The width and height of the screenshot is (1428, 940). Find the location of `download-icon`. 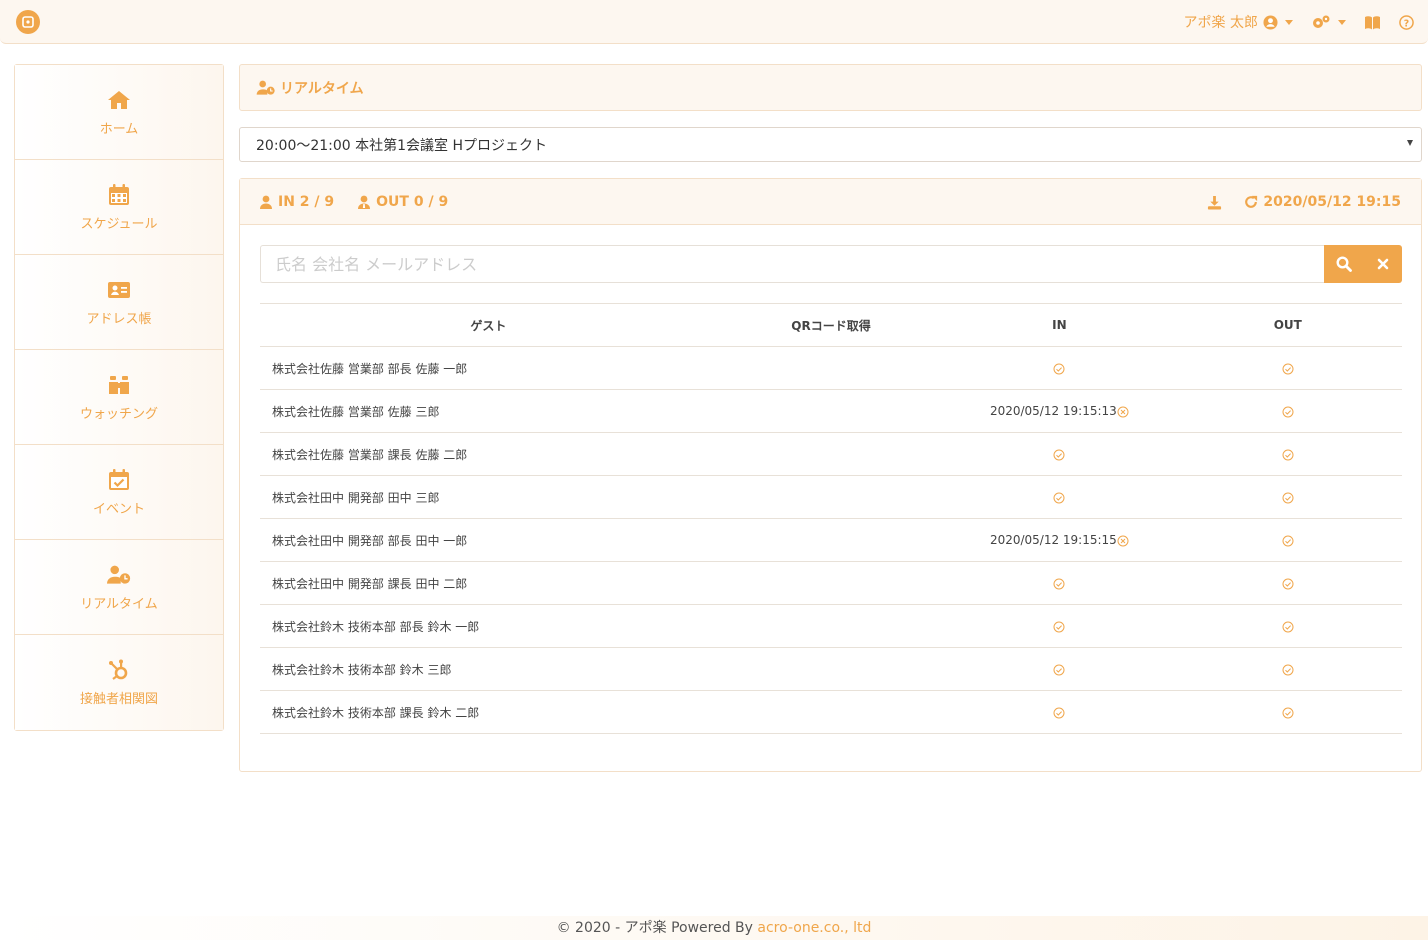

download-icon is located at coordinates (1214, 202).